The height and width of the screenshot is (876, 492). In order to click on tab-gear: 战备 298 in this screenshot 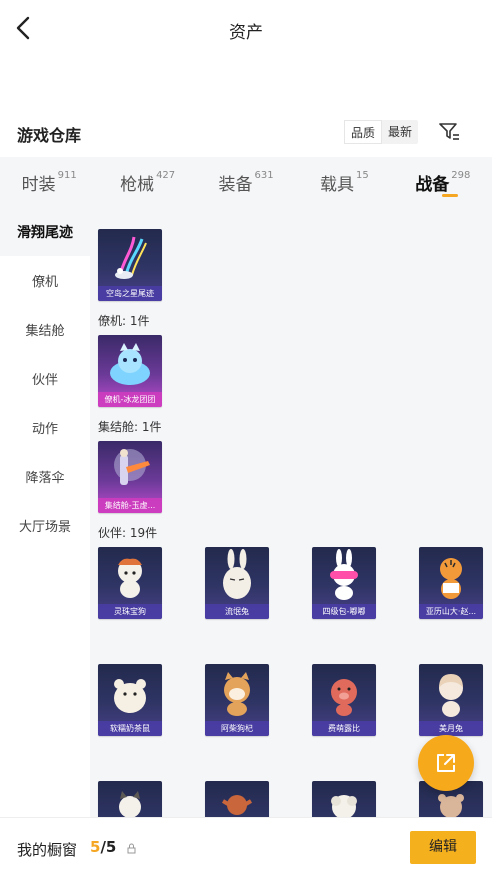, I will do `click(443, 182)`.